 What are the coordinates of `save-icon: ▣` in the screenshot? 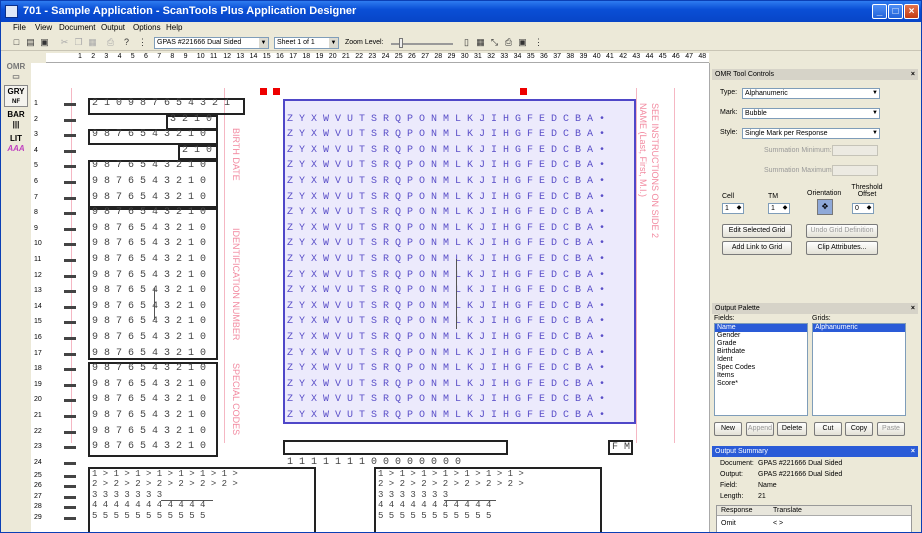 It's located at (44, 42).